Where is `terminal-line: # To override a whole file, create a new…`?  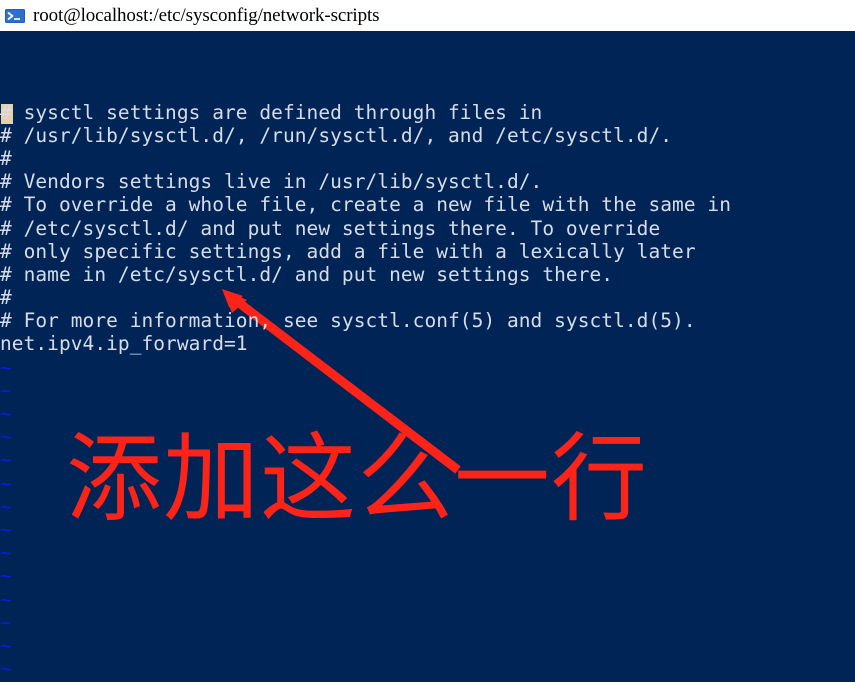 terminal-line: # To override a whole file, create a new… is located at coordinates (427, 204).